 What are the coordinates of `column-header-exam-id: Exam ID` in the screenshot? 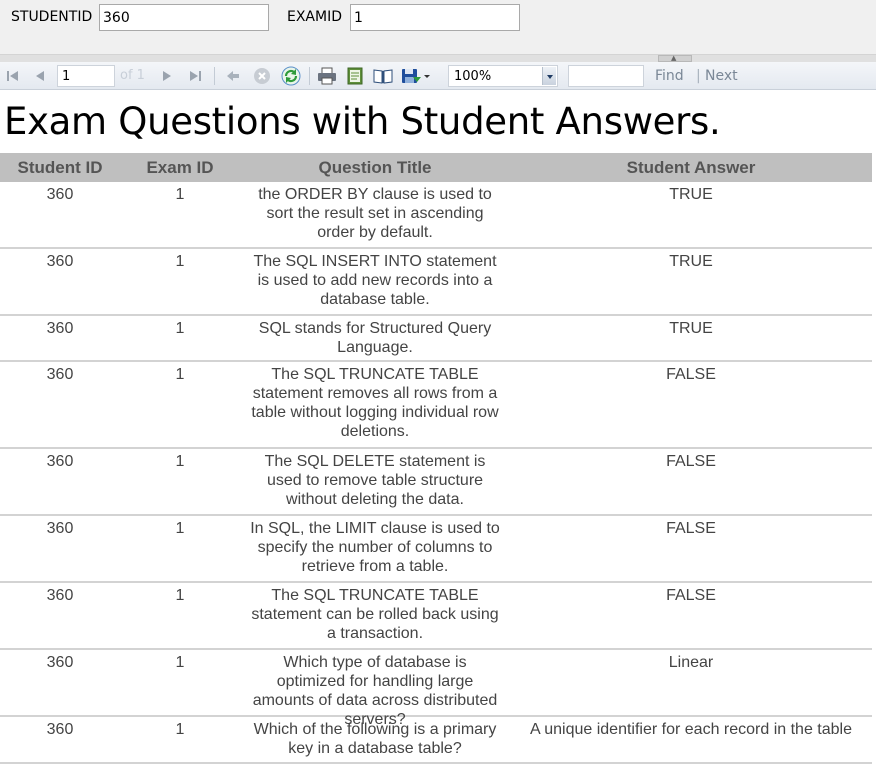 It's located at (180, 167).